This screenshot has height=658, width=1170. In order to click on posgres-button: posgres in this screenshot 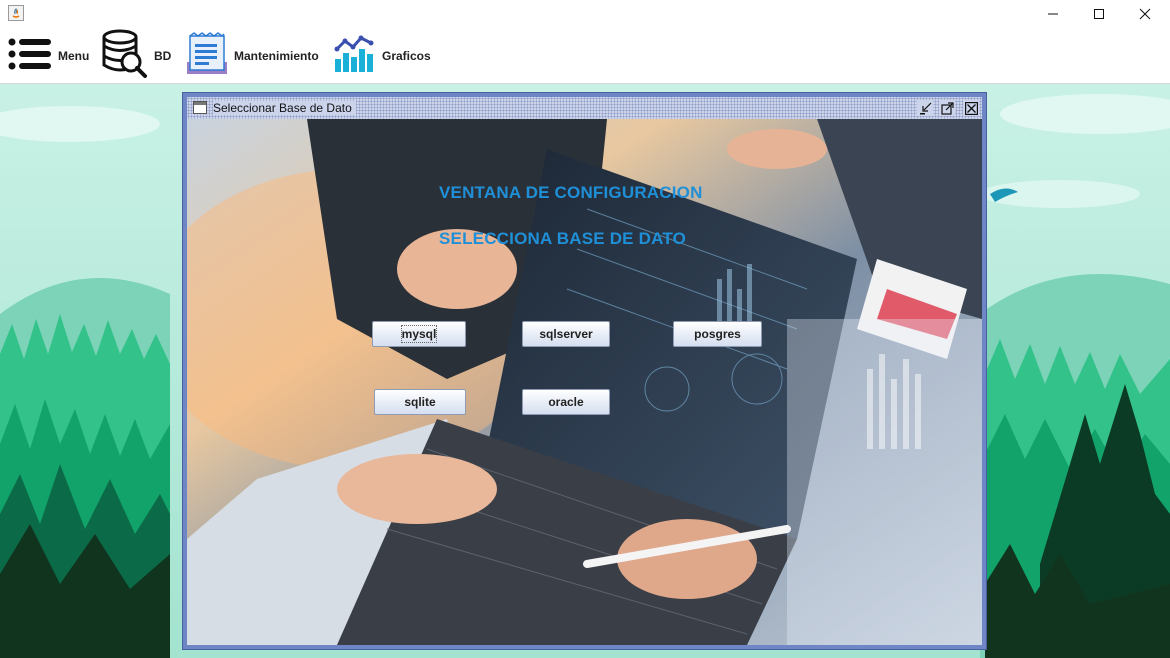, I will do `click(717, 334)`.